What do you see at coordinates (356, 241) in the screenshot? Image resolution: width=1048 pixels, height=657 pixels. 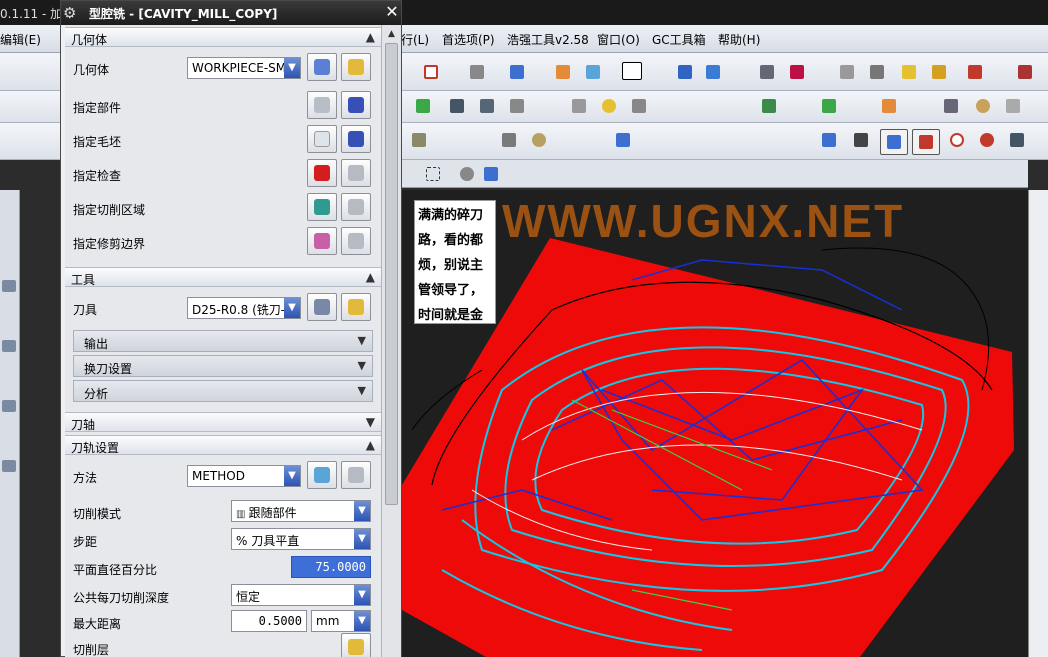 I see `display-trim-button` at bounding box center [356, 241].